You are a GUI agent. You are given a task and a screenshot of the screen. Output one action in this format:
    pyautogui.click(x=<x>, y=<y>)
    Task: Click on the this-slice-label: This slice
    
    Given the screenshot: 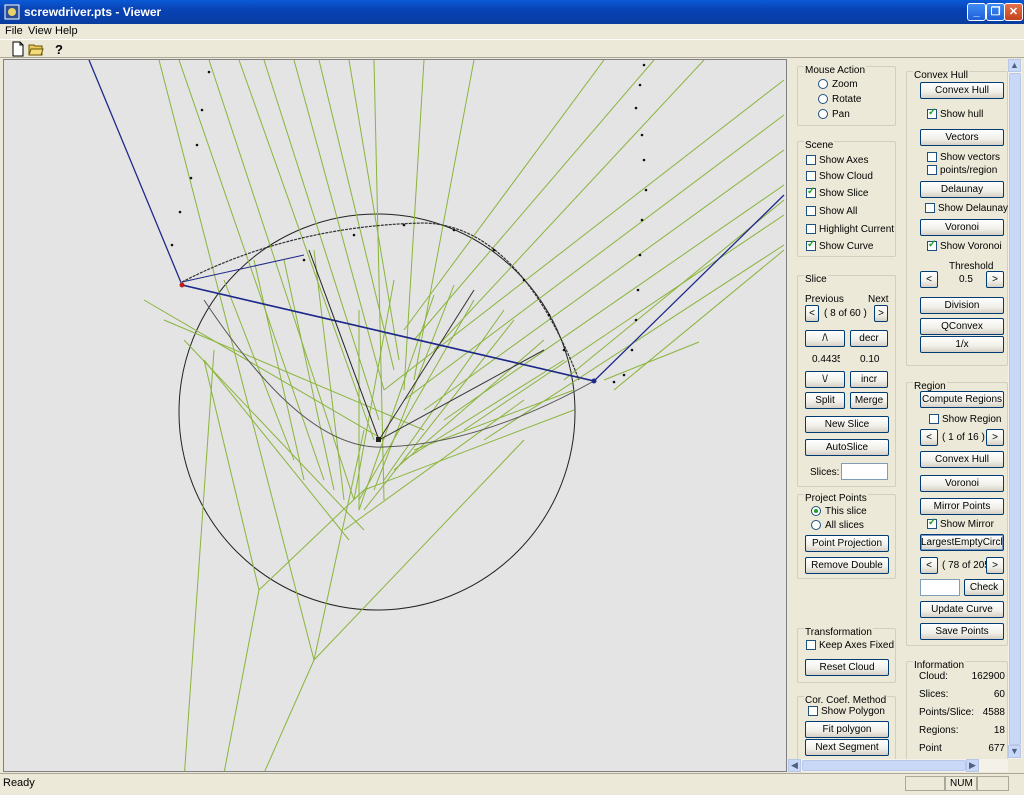 What is the action you would take?
    pyautogui.click(x=846, y=511)
    